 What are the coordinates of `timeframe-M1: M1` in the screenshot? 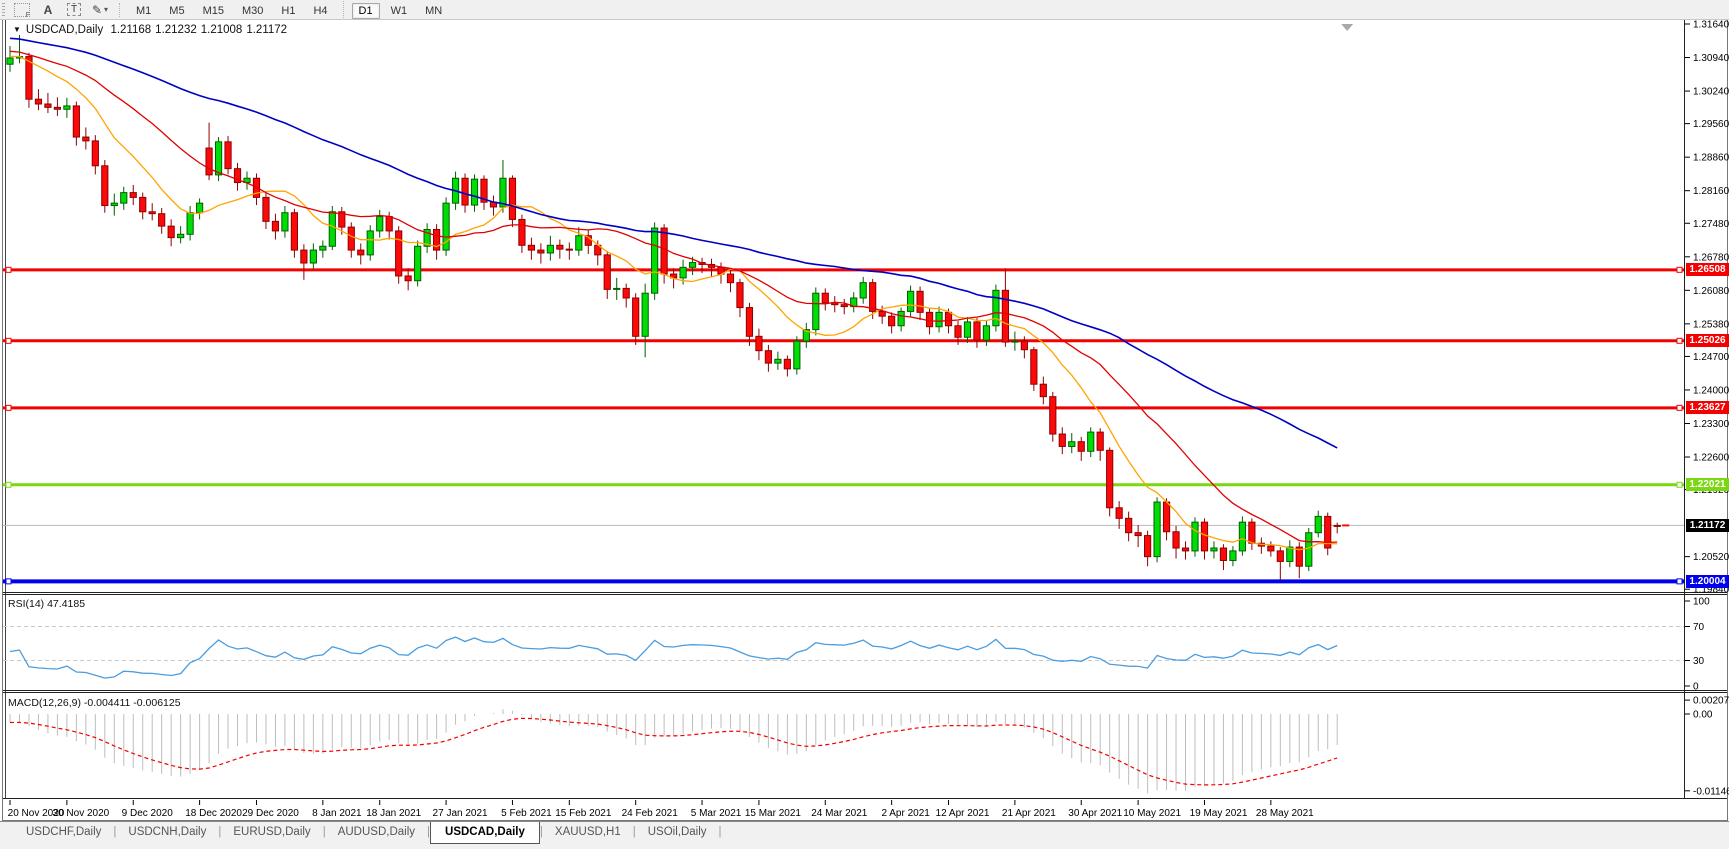 It's located at (143, 11).